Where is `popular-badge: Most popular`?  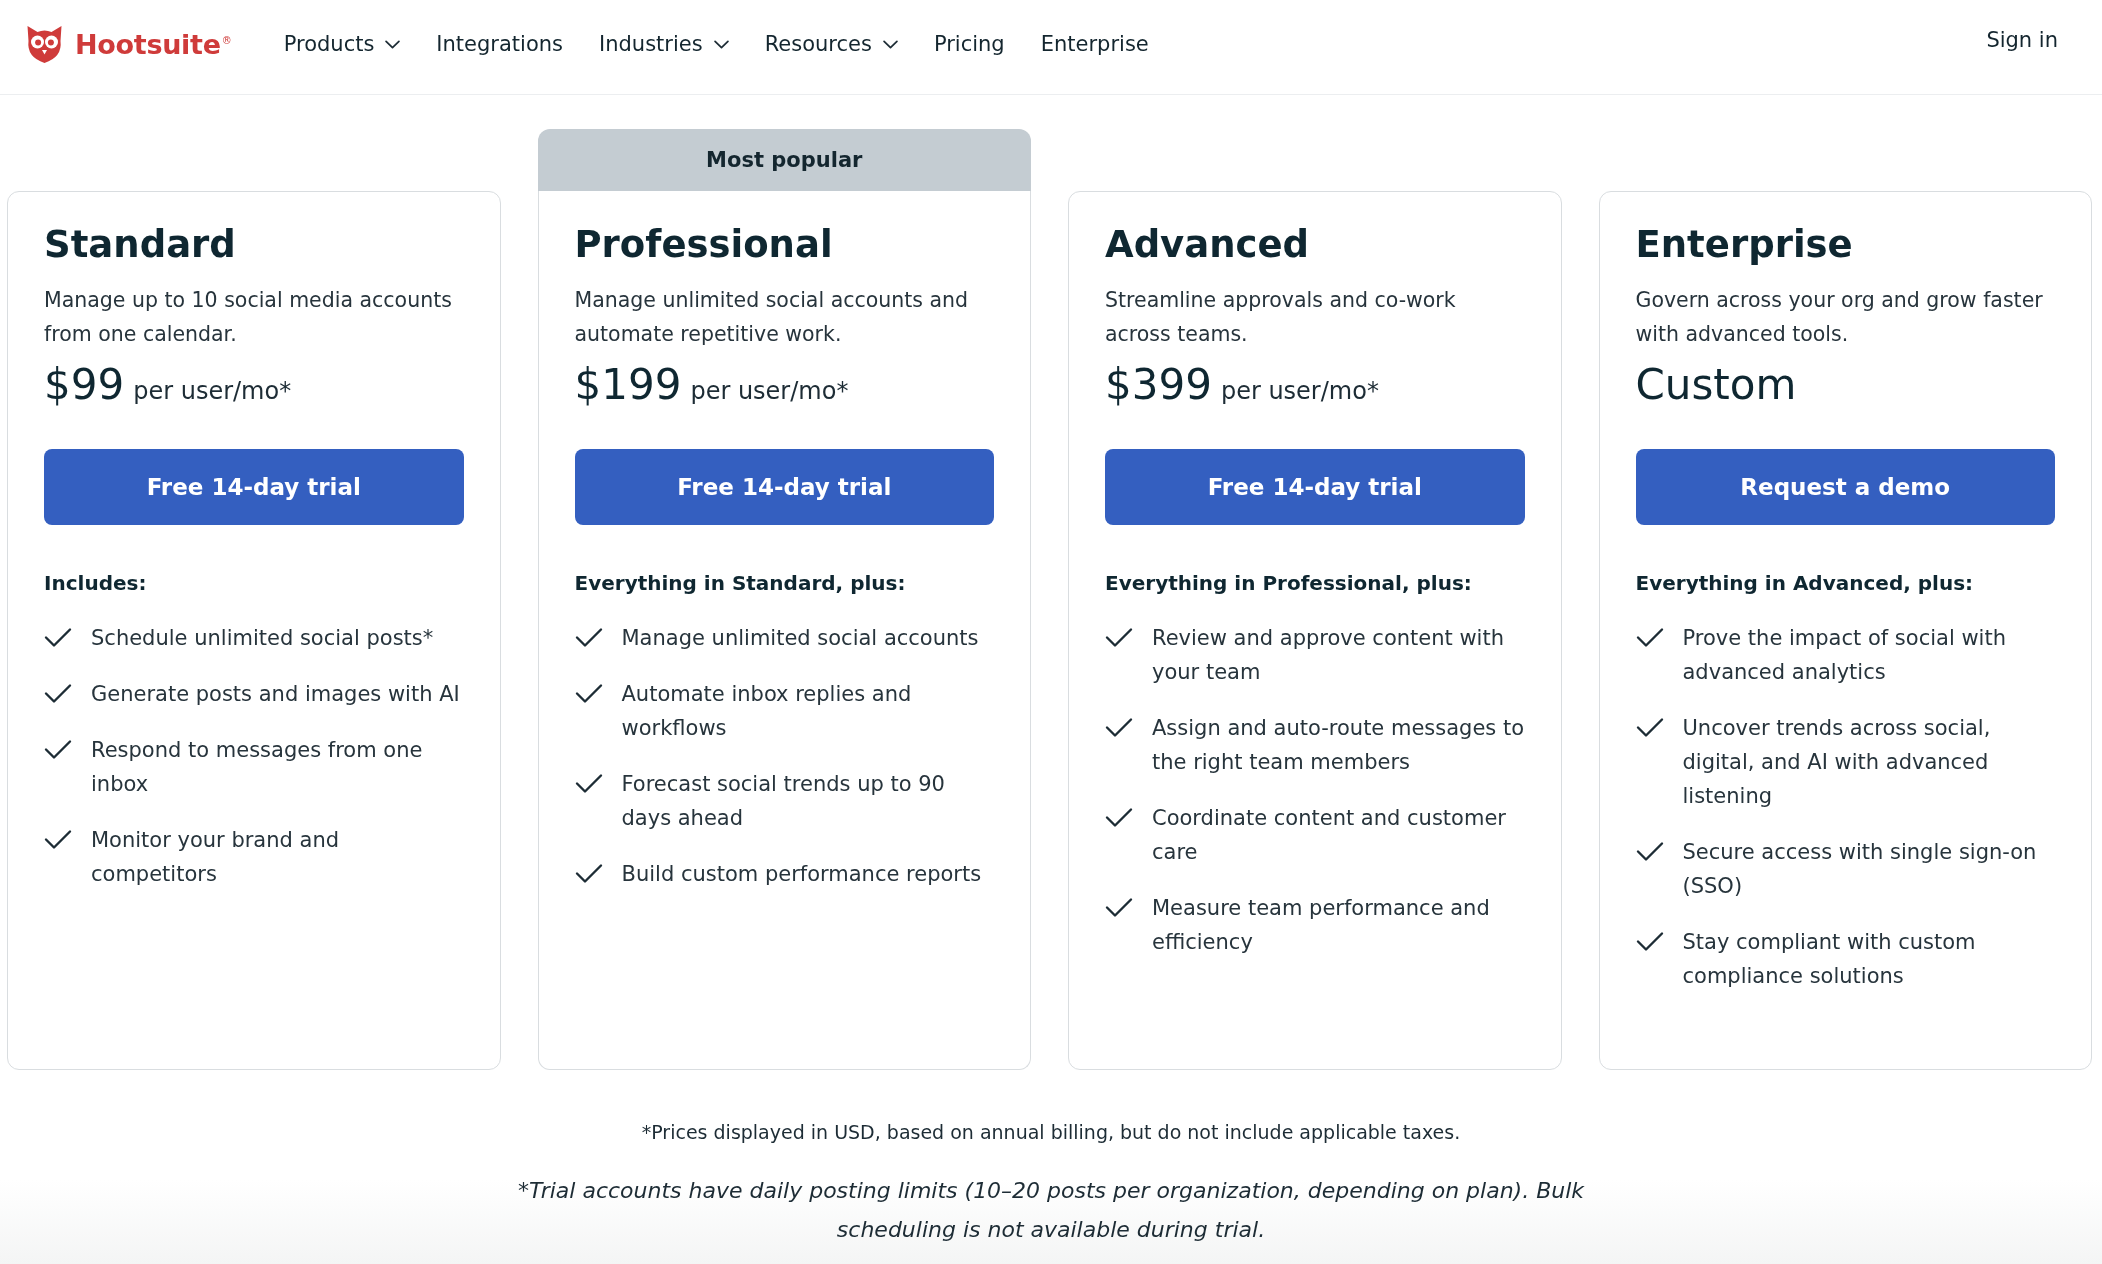
popular-badge: Most popular is located at coordinates (784, 160).